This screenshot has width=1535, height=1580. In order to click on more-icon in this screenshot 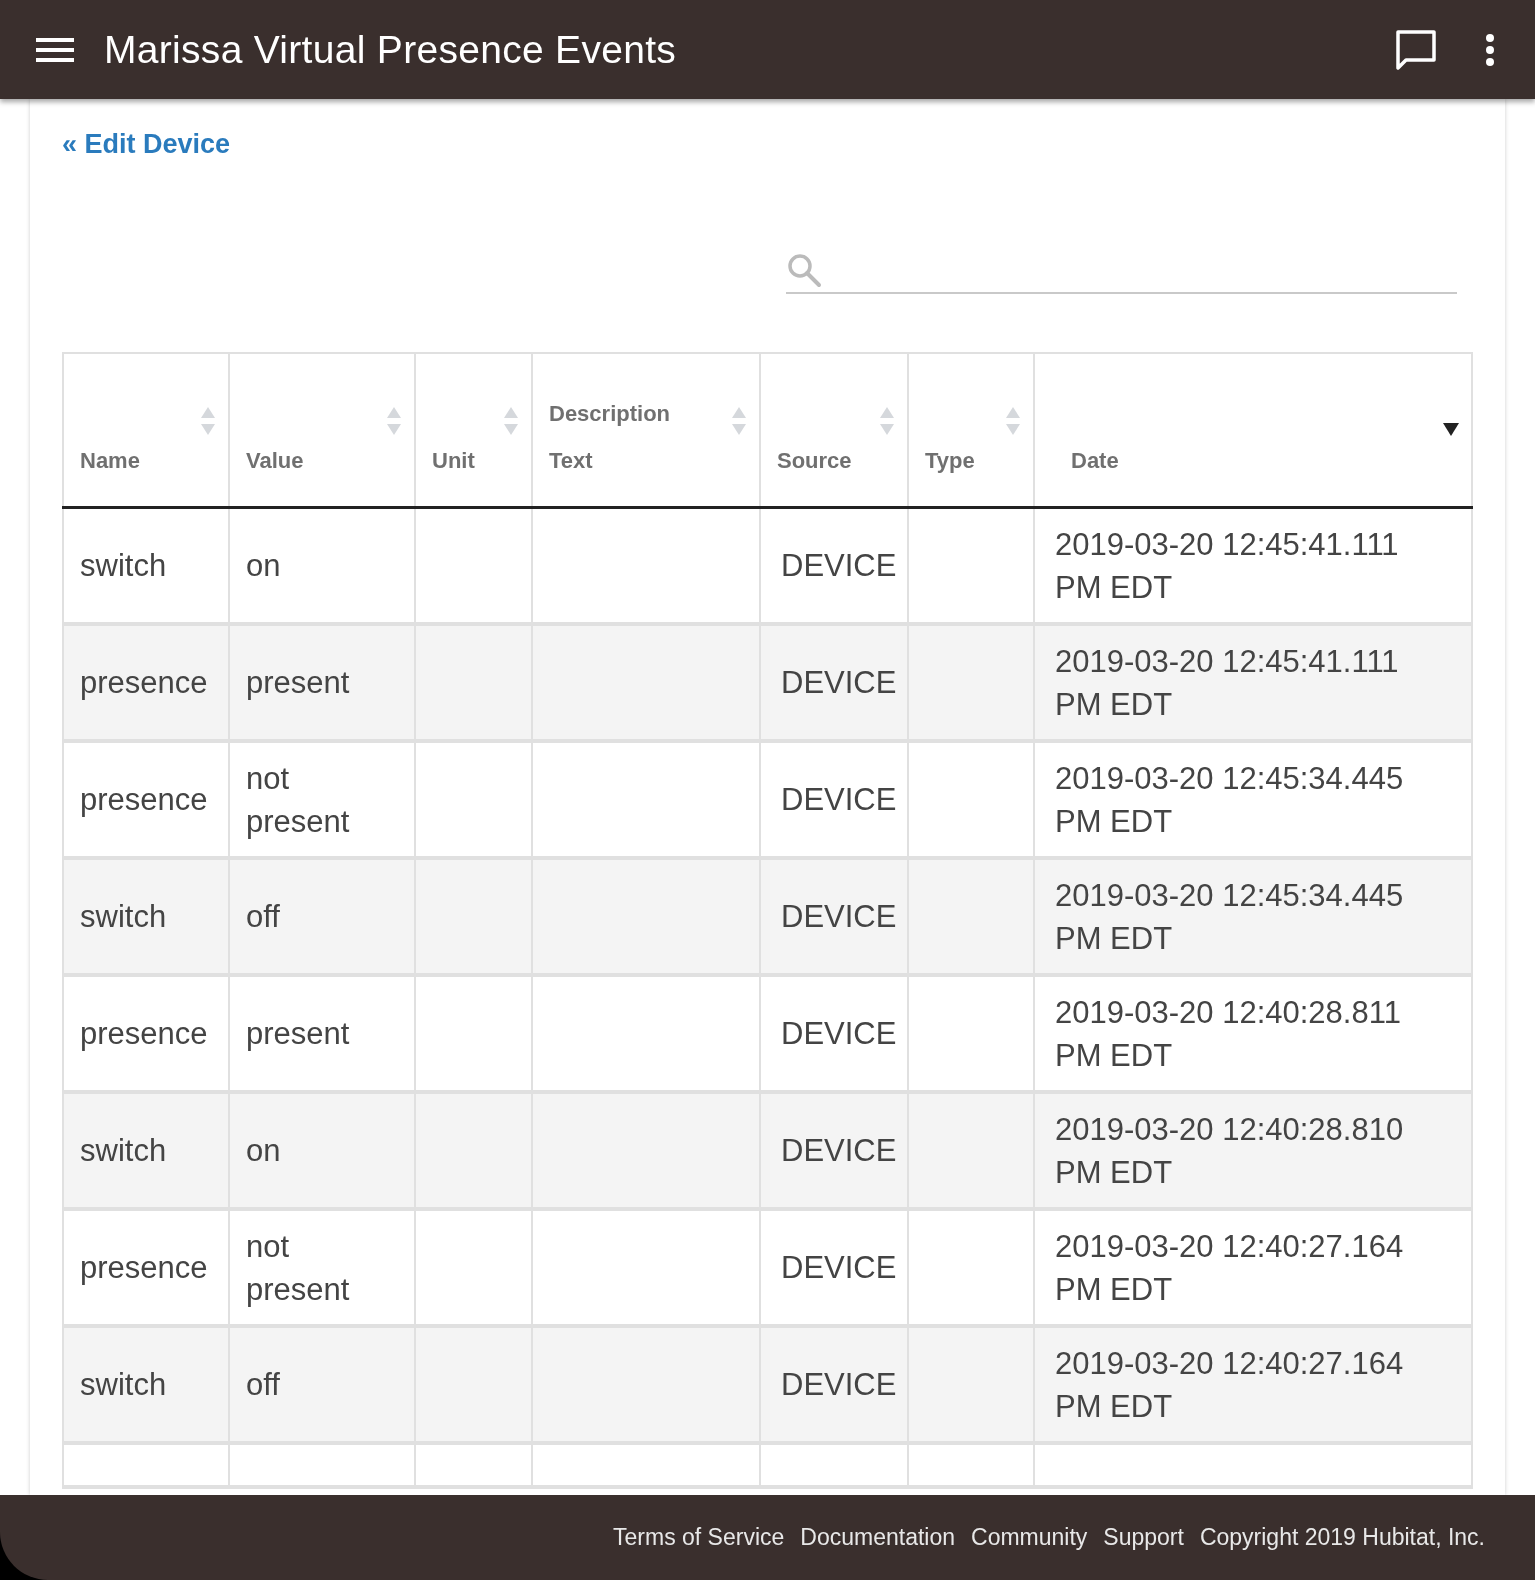, I will do `click(1490, 49)`.